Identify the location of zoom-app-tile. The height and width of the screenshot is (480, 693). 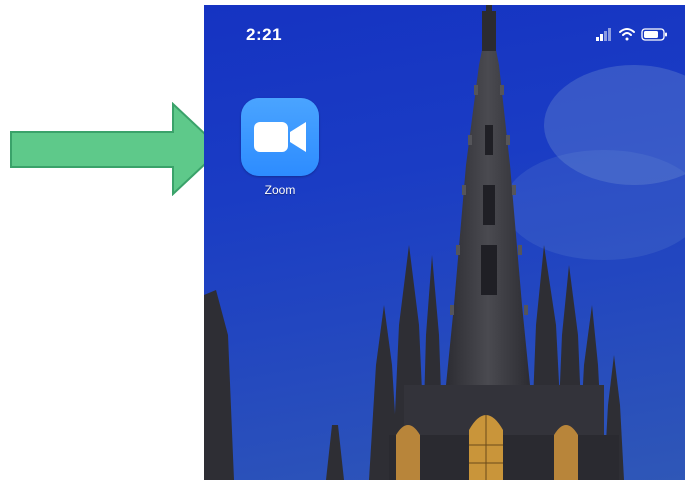
(280, 137).